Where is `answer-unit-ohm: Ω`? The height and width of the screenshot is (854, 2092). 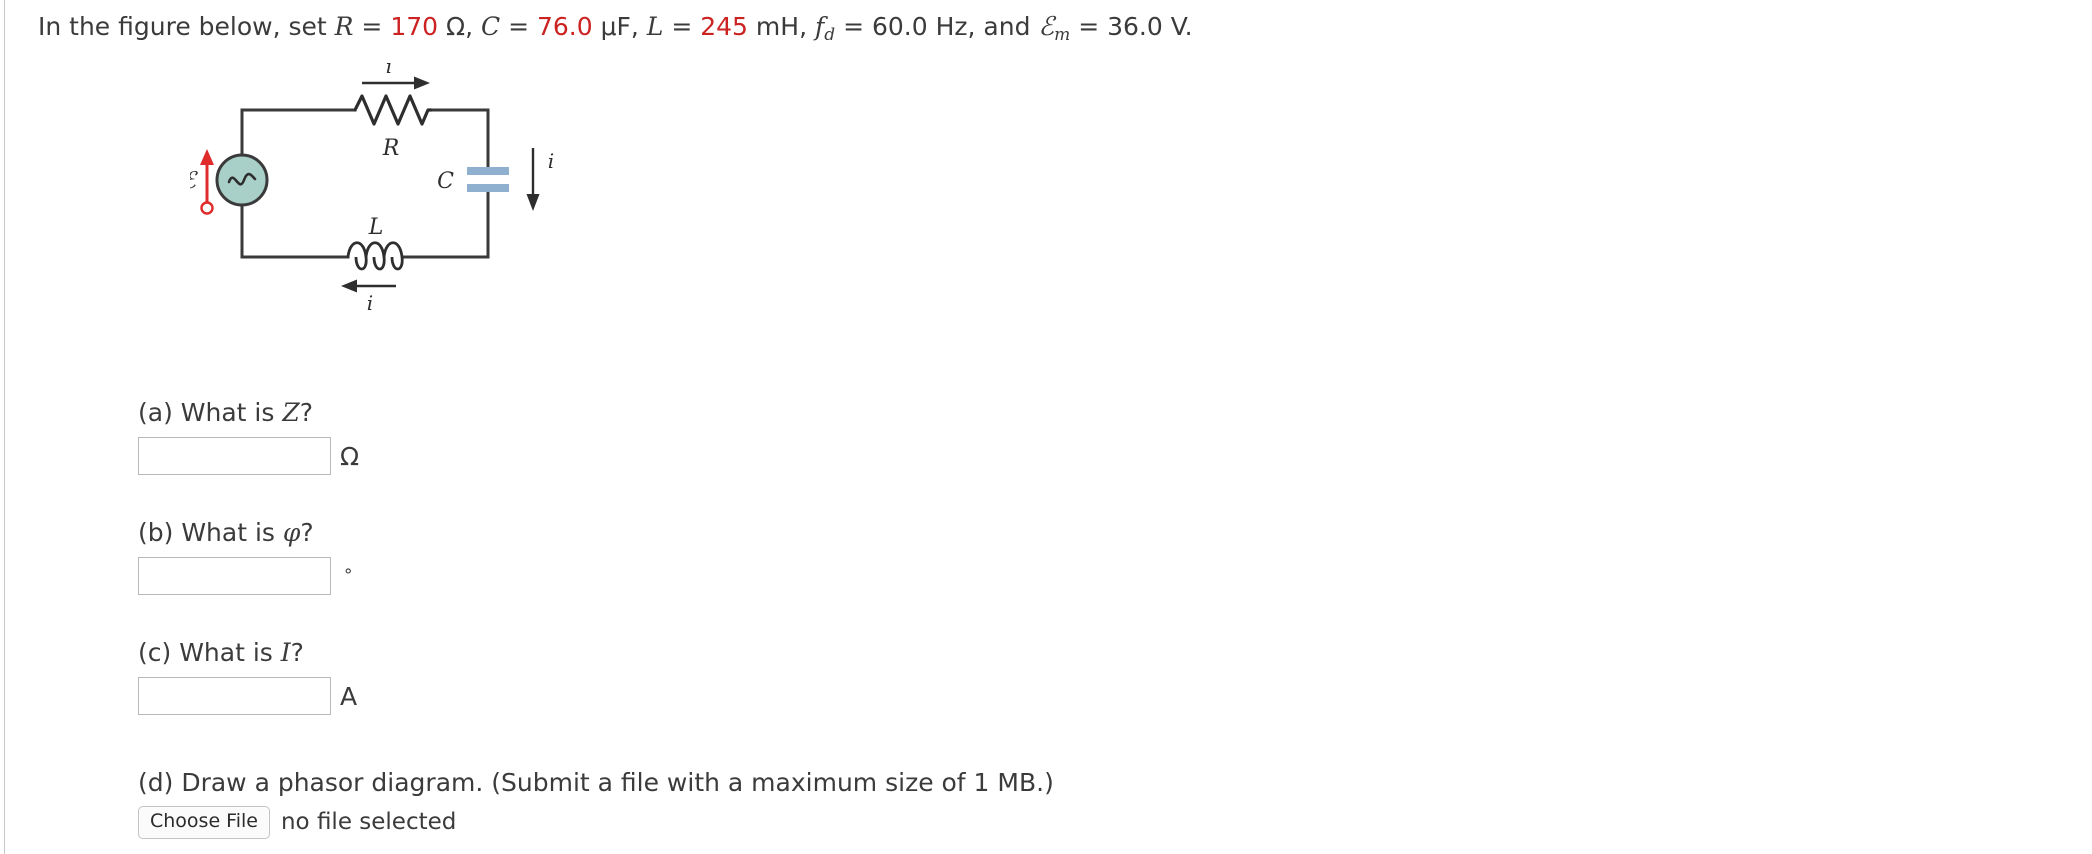
answer-unit-ohm: Ω is located at coordinates (350, 456).